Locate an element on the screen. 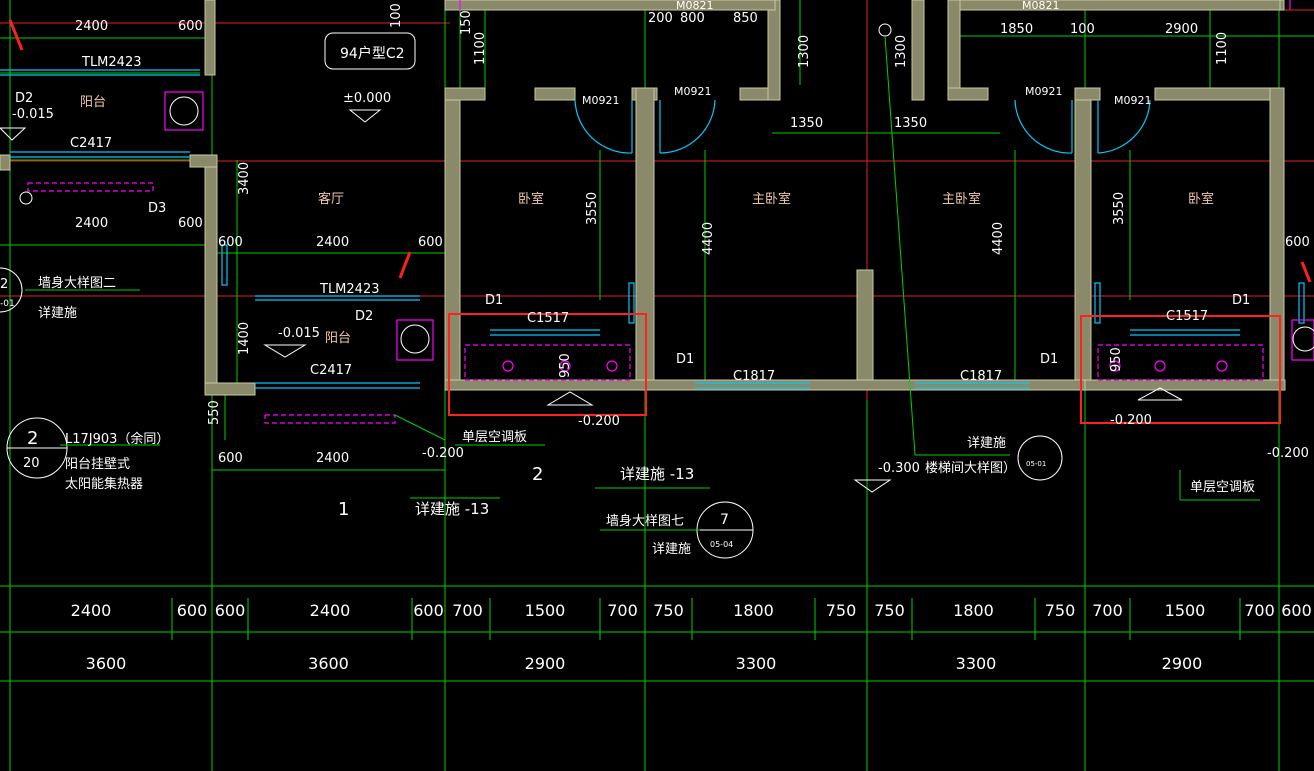 The height and width of the screenshot is (771, 1314). elev-n300: -0.300 is located at coordinates (899, 468).